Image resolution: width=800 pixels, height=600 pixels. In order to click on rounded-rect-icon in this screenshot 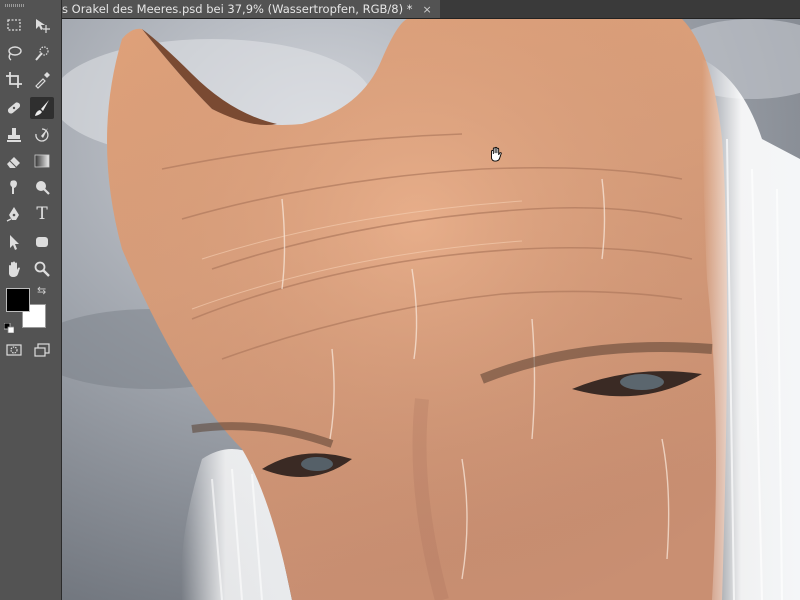, I will do `click(42, 242)`.